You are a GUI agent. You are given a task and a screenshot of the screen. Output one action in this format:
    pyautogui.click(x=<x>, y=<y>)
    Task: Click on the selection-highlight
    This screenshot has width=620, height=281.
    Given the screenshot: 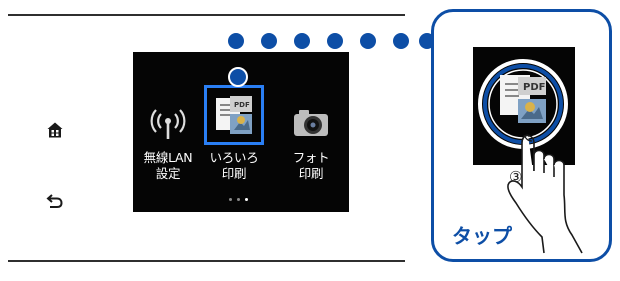 What is the action you would take?
    pyautogui.click(x=234, y=115)
    